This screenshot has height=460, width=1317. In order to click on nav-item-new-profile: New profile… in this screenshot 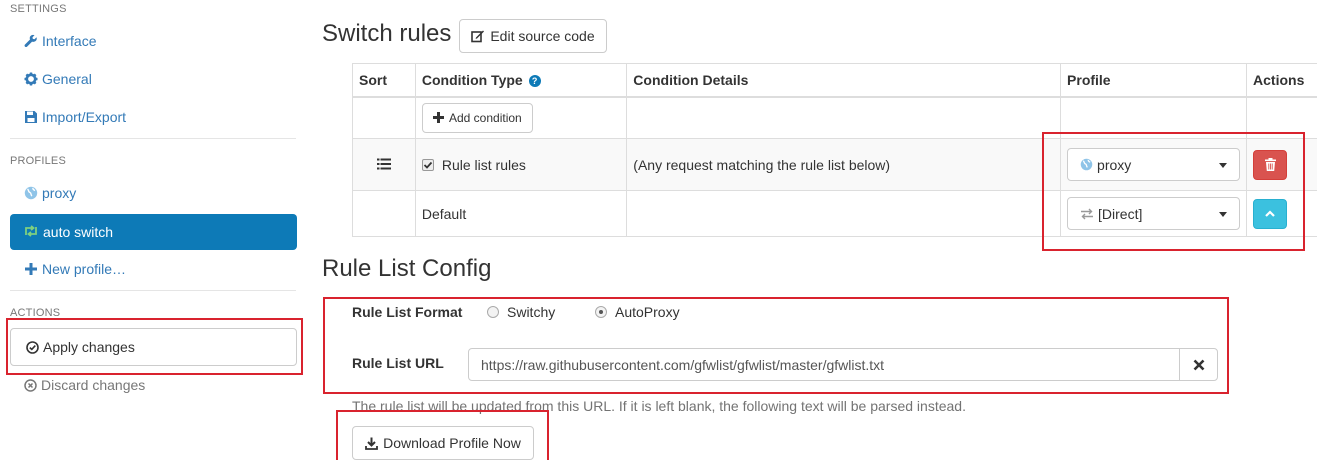, I will do `click(75, 269)`.